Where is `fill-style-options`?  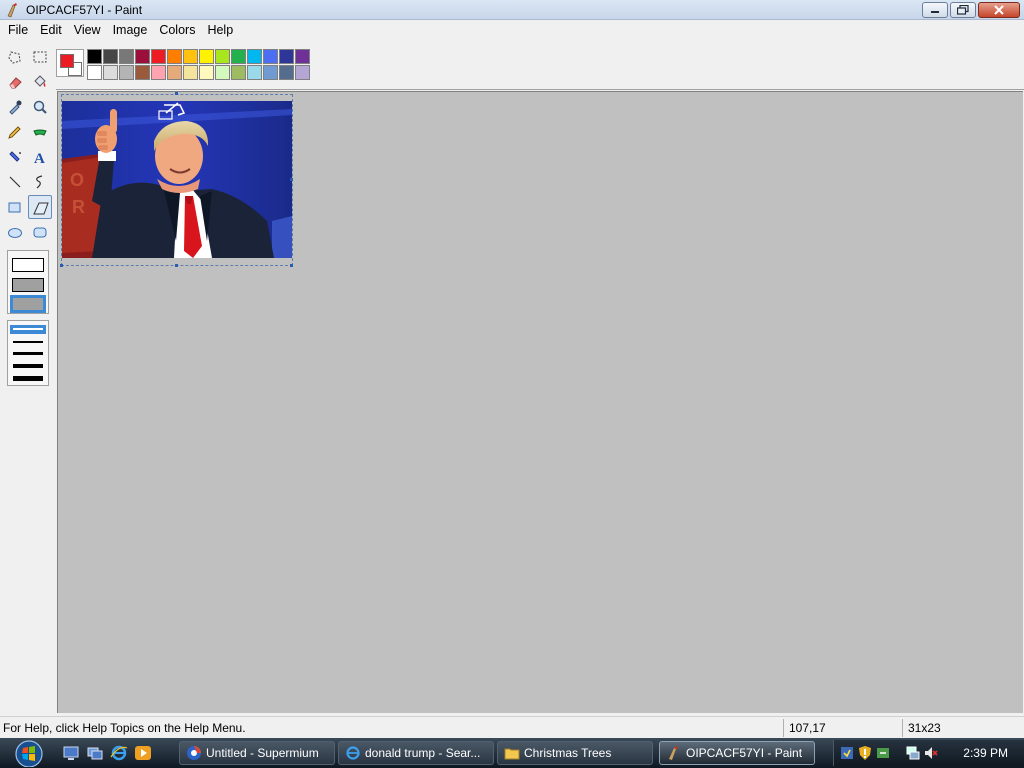
fill-style-options is located at coordinates (28, 282).